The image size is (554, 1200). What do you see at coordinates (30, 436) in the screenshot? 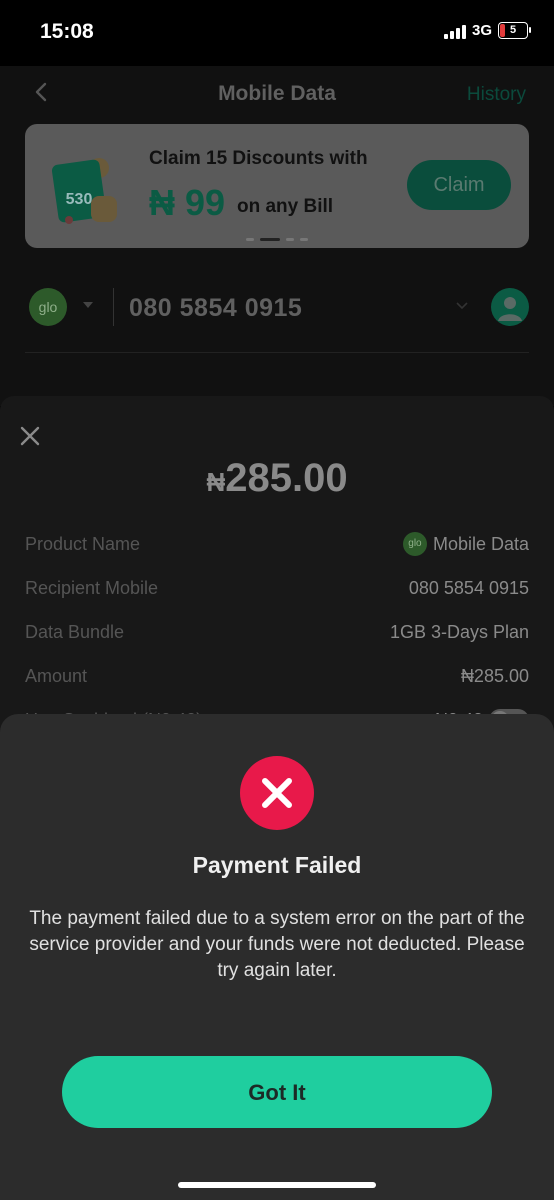
I see `close-icon` at bounding box center [30, 436].